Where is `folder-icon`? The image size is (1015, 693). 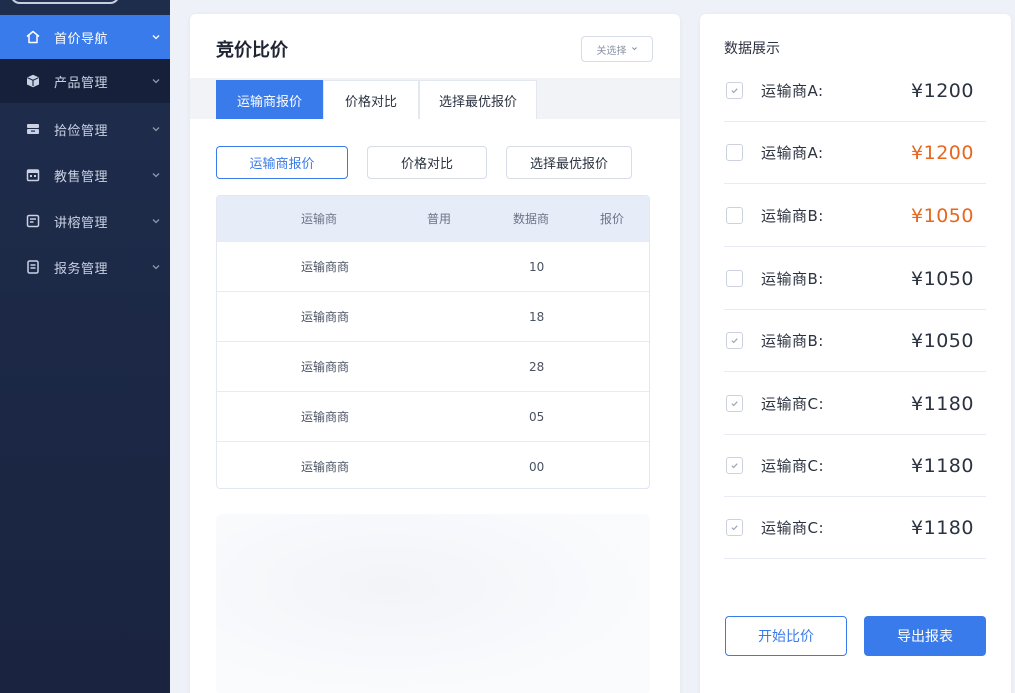 folder-icon is located at coordinates (33, 129).